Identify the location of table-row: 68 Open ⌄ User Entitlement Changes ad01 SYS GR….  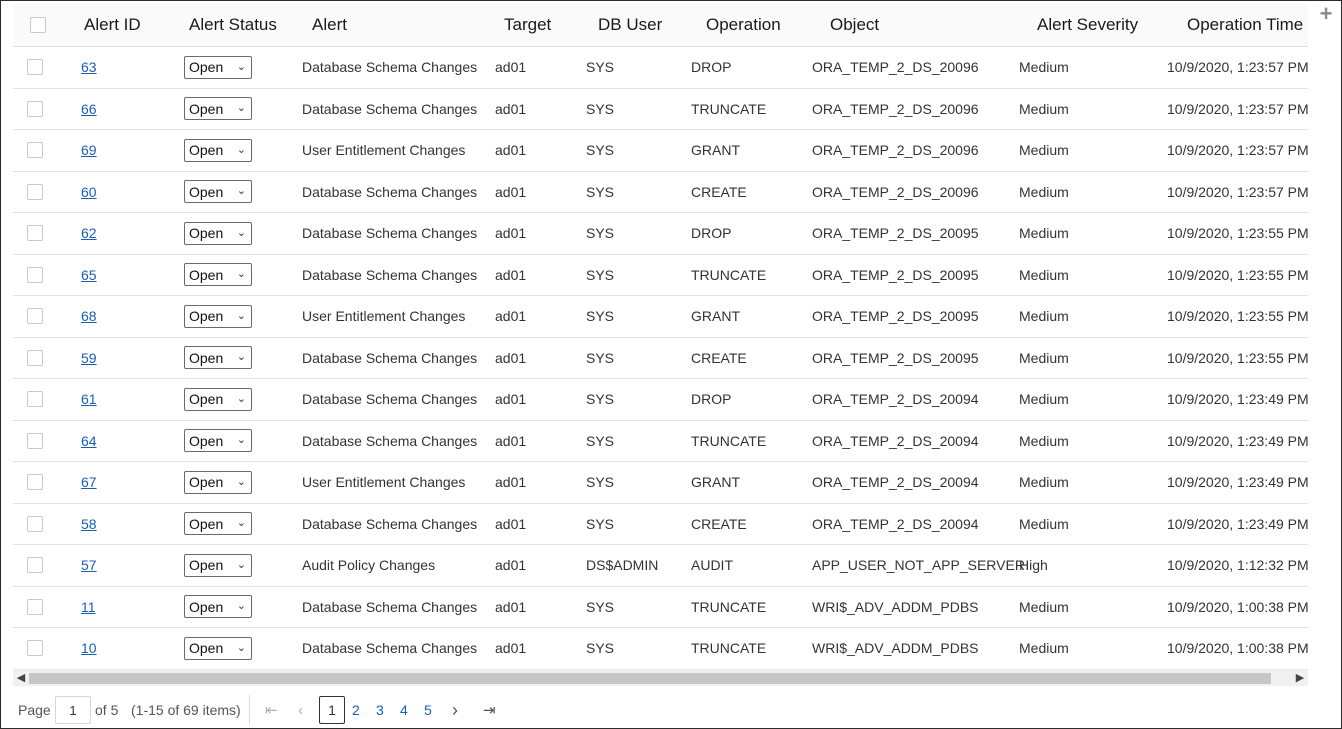
(660, 317).